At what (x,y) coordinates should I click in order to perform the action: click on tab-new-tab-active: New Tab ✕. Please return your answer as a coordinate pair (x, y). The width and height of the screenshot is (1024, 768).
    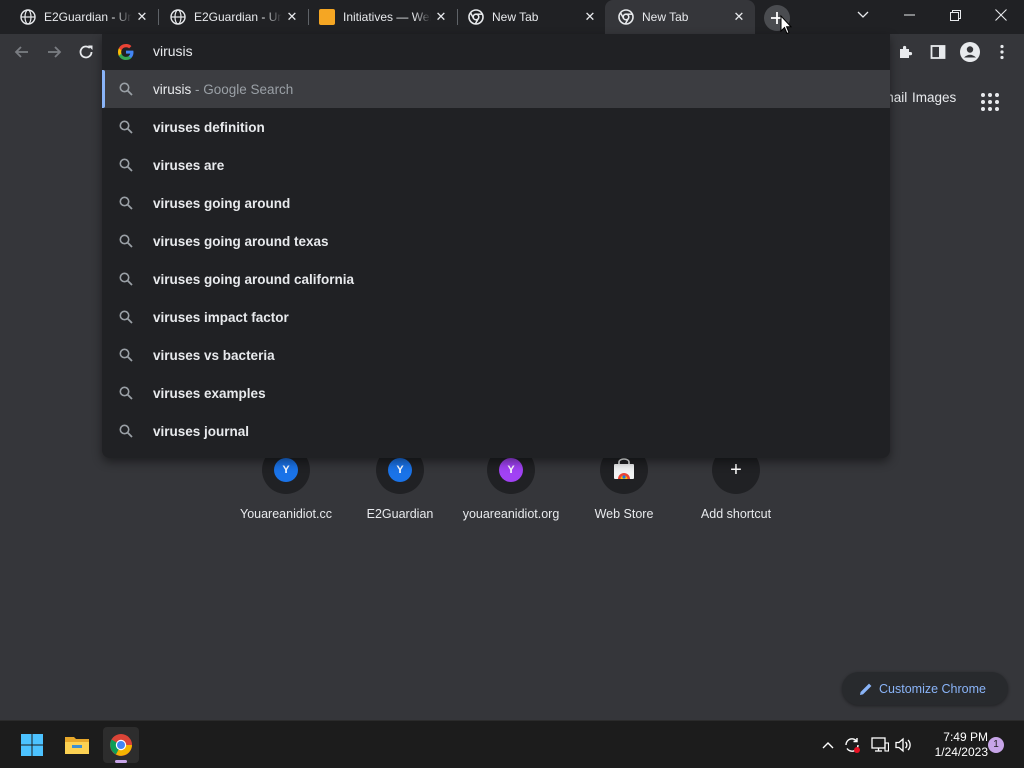
    Looking at the image, I should click on (680, 17).